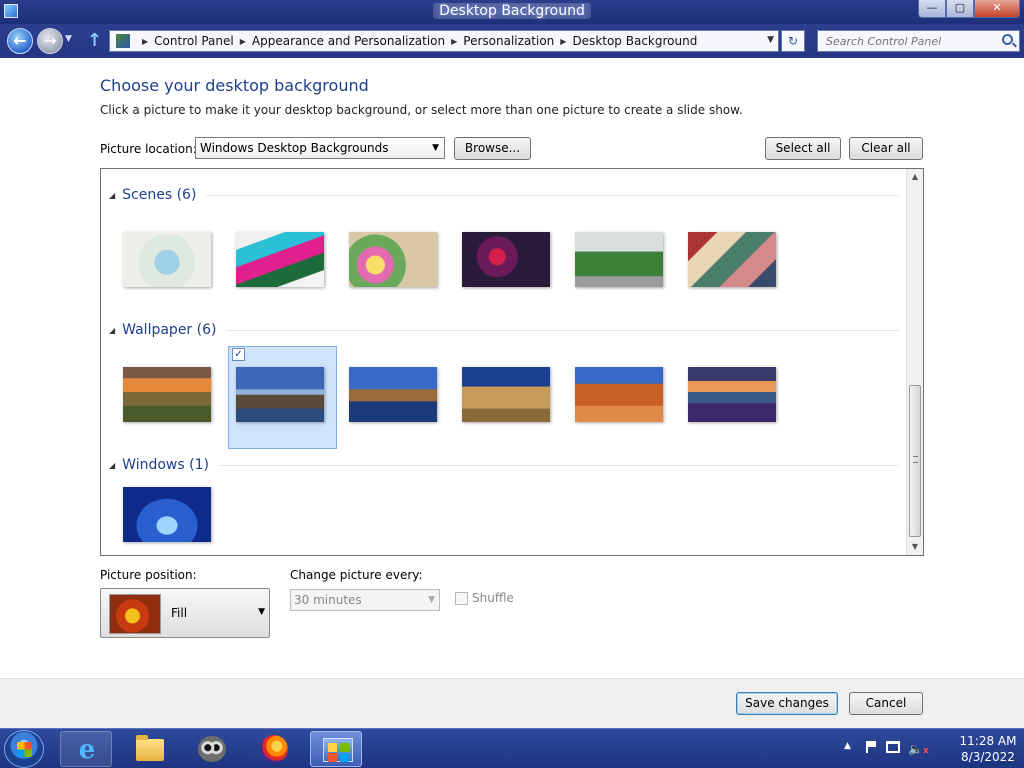 The width and height of the screenshot is (1024, 768). Describe the element at coordinates (274, 749) in the screenshot. I see `taskbar-firefox` at that location.